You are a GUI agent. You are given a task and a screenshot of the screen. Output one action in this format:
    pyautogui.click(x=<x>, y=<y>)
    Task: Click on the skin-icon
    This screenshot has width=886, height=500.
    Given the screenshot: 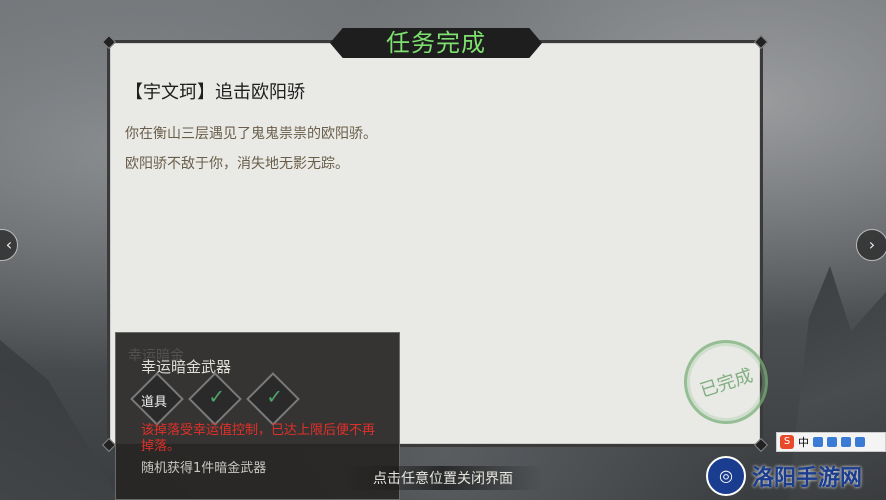 What is the action you would take?
    pyautogui.click(x=846, y=442)
    